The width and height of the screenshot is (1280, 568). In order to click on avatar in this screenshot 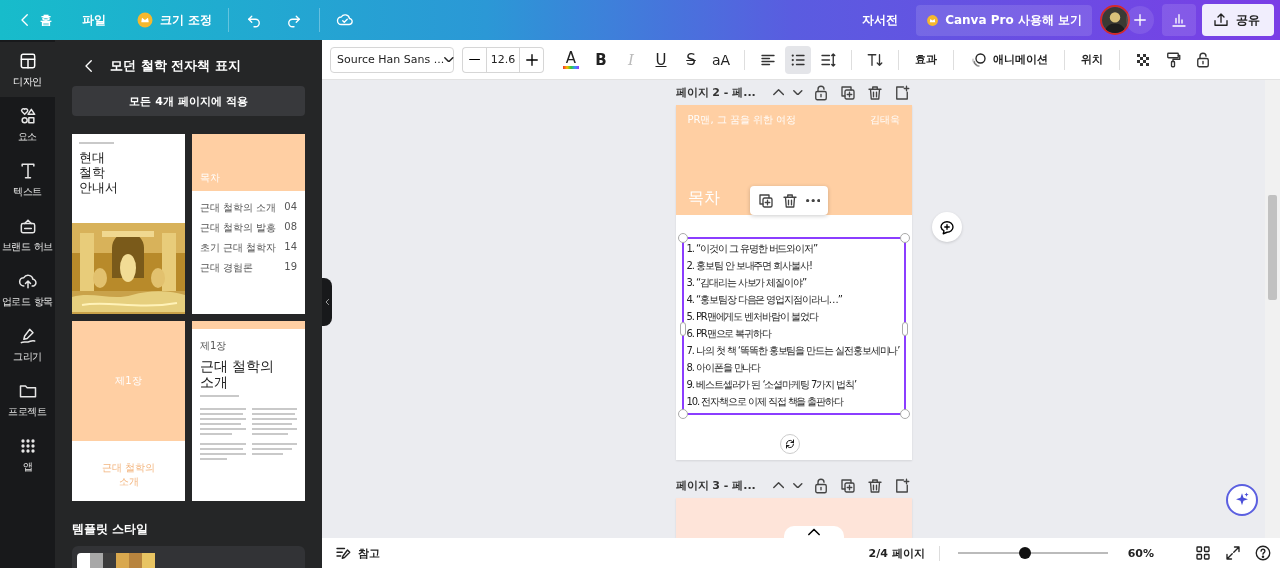, I will do `click(1115, 20)`.